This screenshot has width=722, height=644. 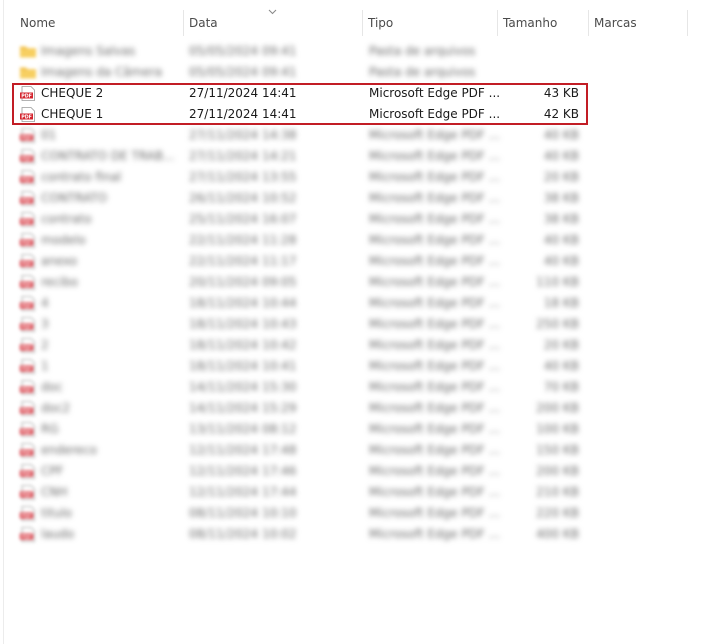 I want to click on file-name: CHEQUE 1, so click(x=72, y=114).